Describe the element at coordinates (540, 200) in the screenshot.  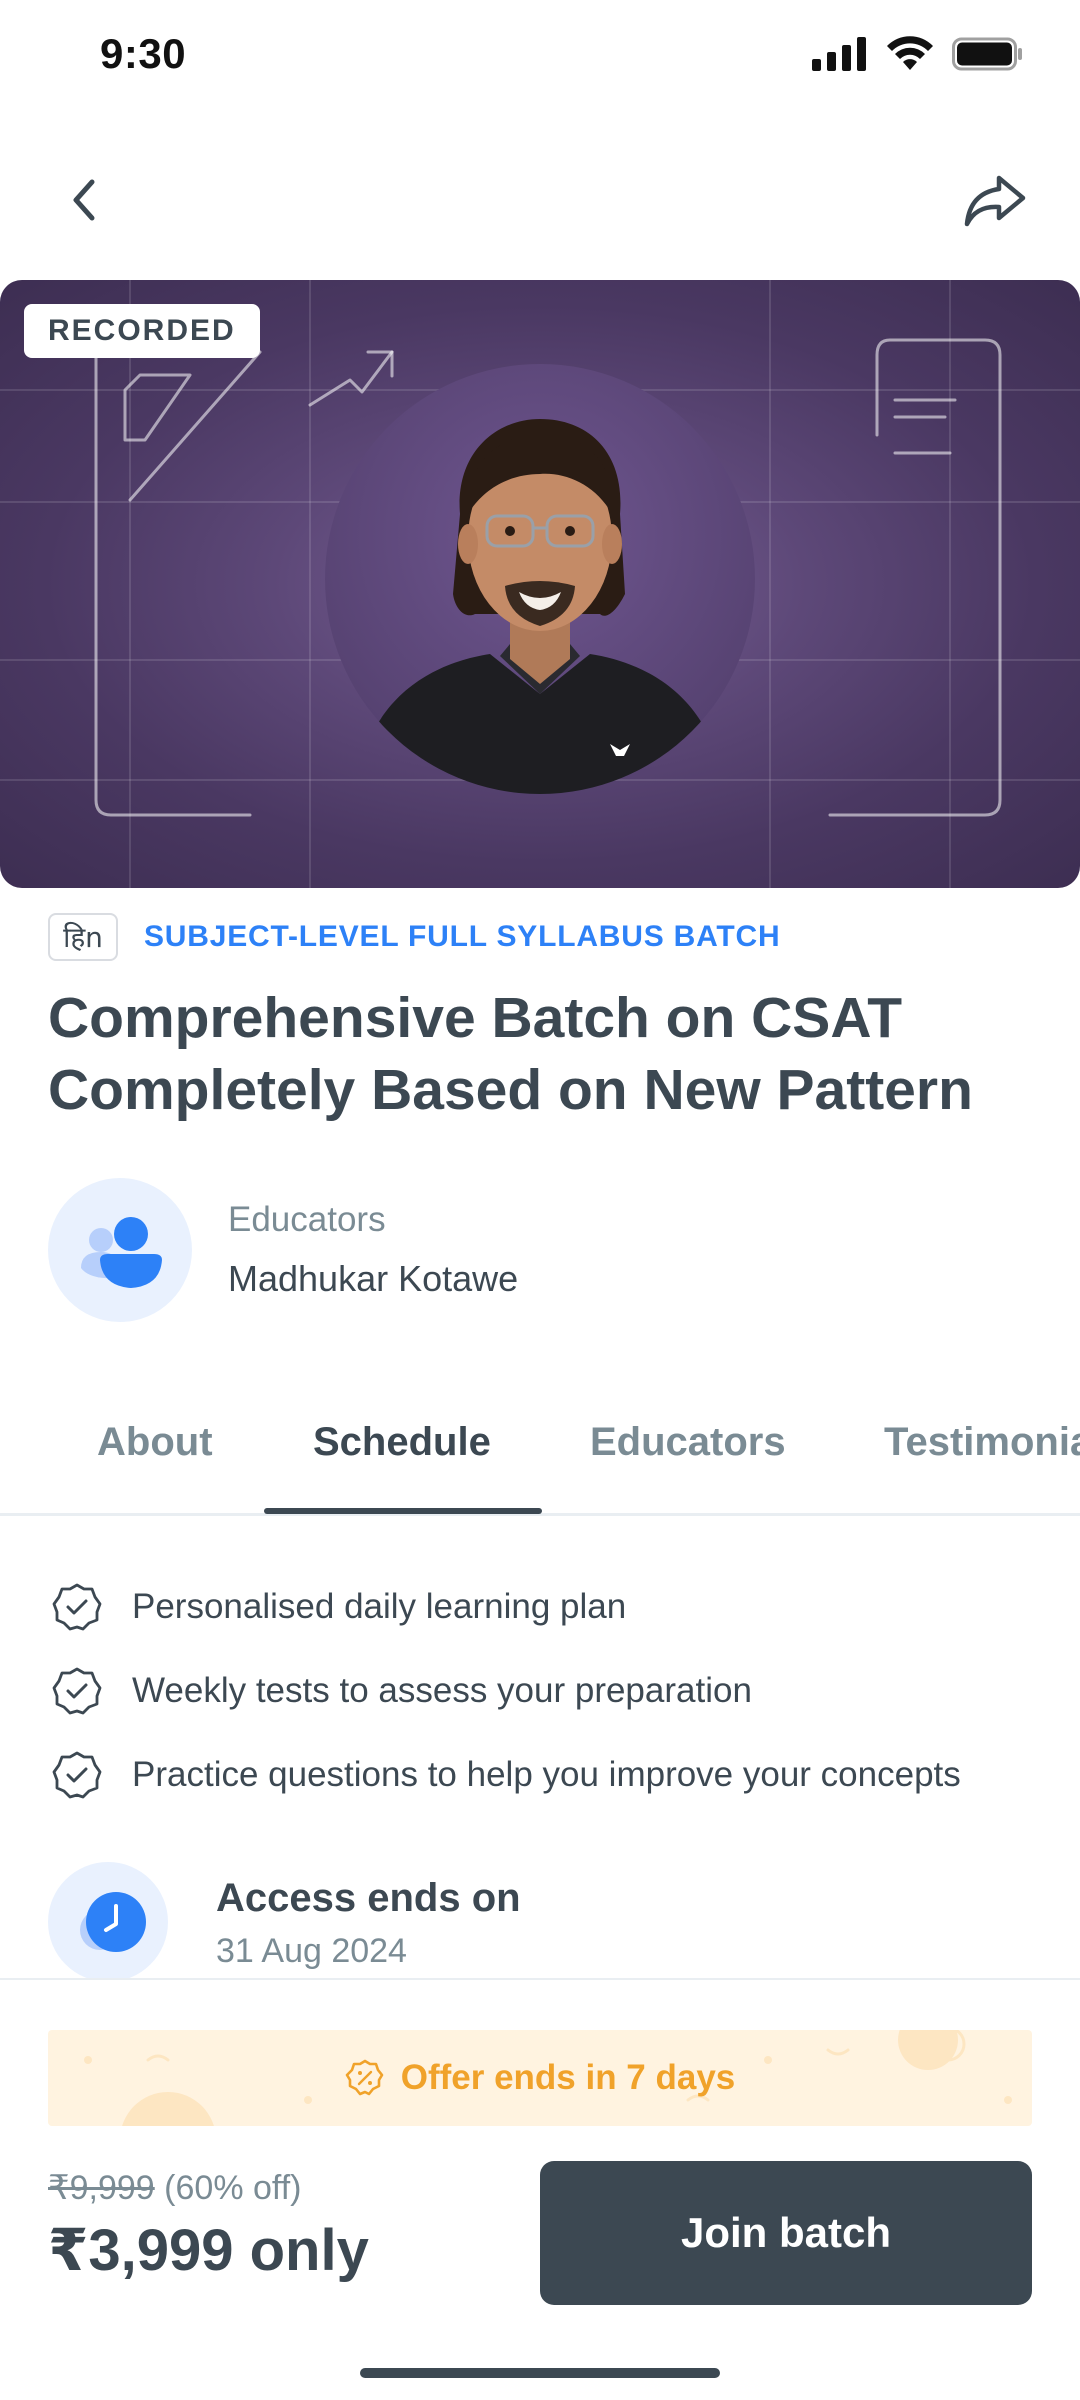
I see `nav-bar` at that location.